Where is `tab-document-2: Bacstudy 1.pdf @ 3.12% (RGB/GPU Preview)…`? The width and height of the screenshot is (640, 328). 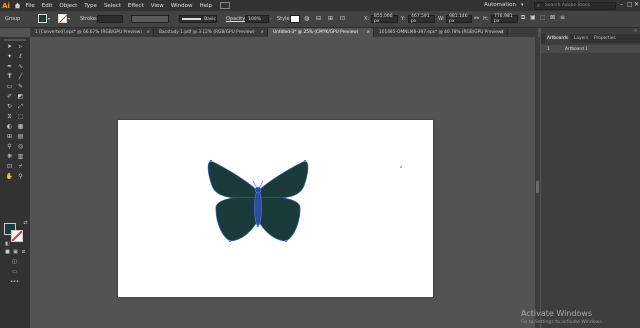 tab-document-2: Bacstudy 1.pdf @ 3.12% (RGB/GPU Preview)… is located at coordinates (211, 32).